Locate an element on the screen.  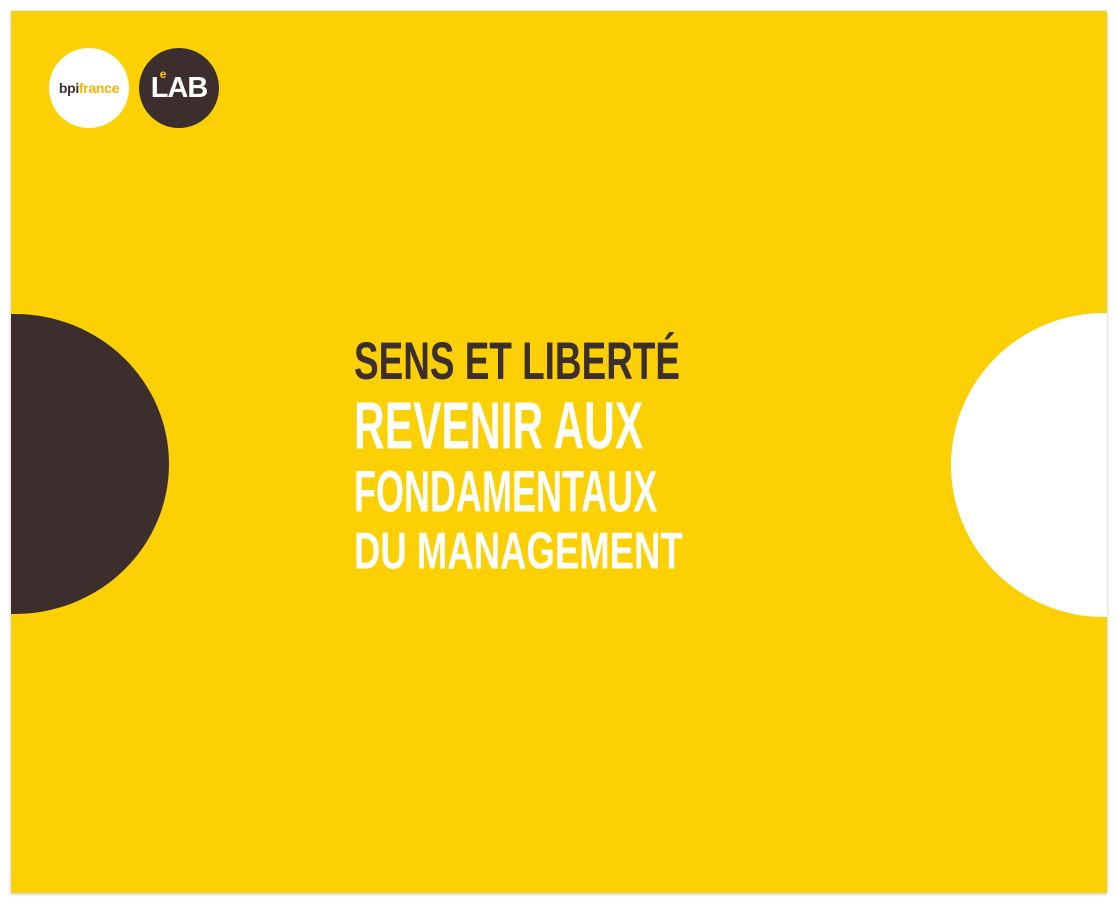
dark-half-circle is located at coordinates (90, 464).